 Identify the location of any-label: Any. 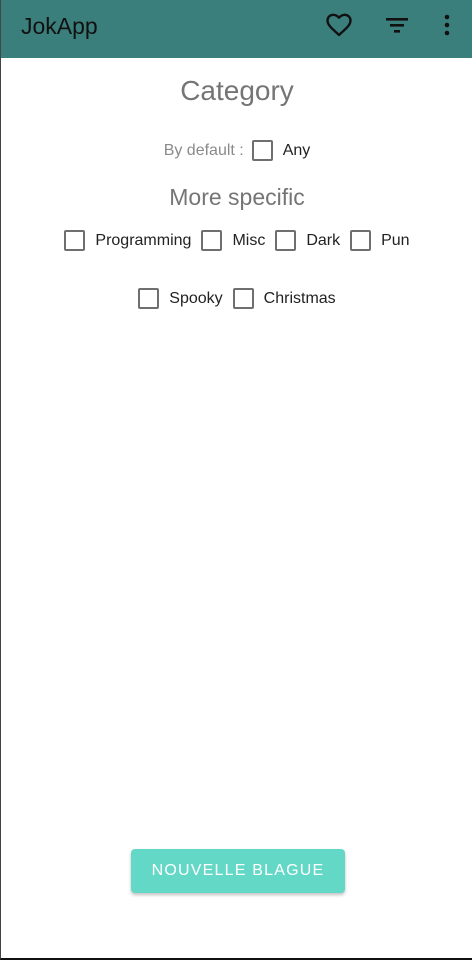
(296, 150).